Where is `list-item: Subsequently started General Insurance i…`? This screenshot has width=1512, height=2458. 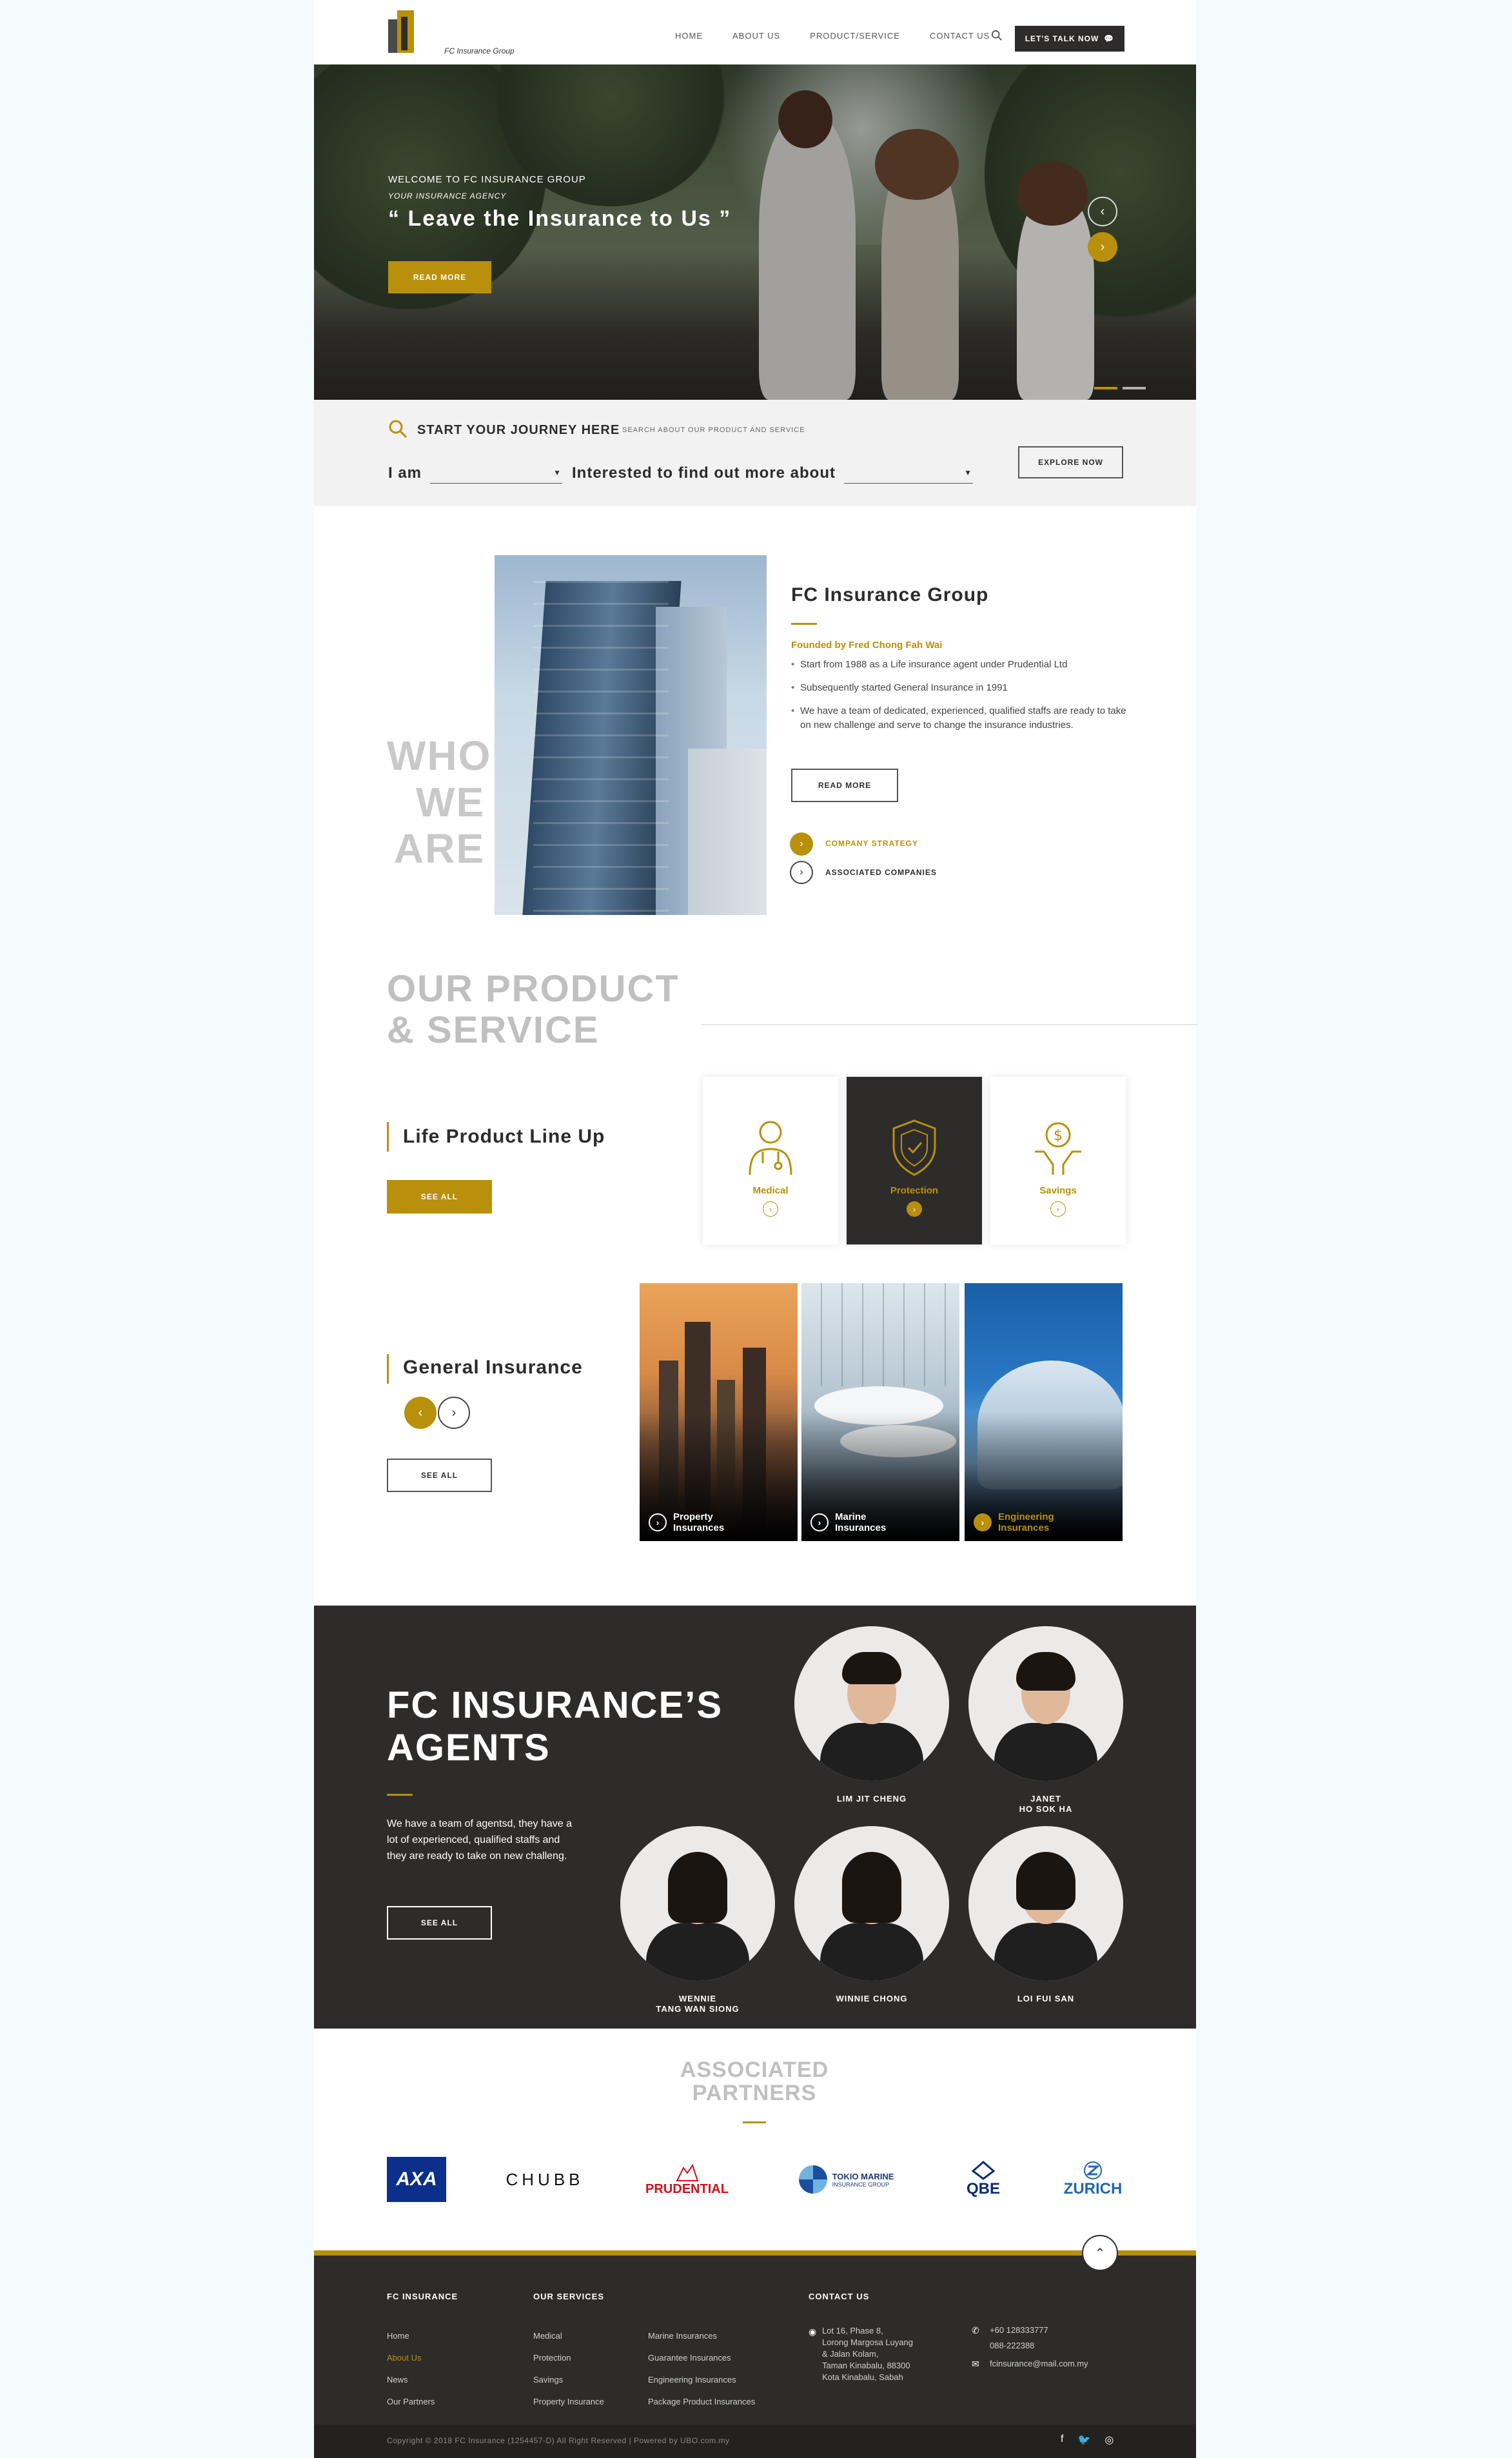
list-item: Subsequently started General Insurance i… is located at coordinates (958, 688).